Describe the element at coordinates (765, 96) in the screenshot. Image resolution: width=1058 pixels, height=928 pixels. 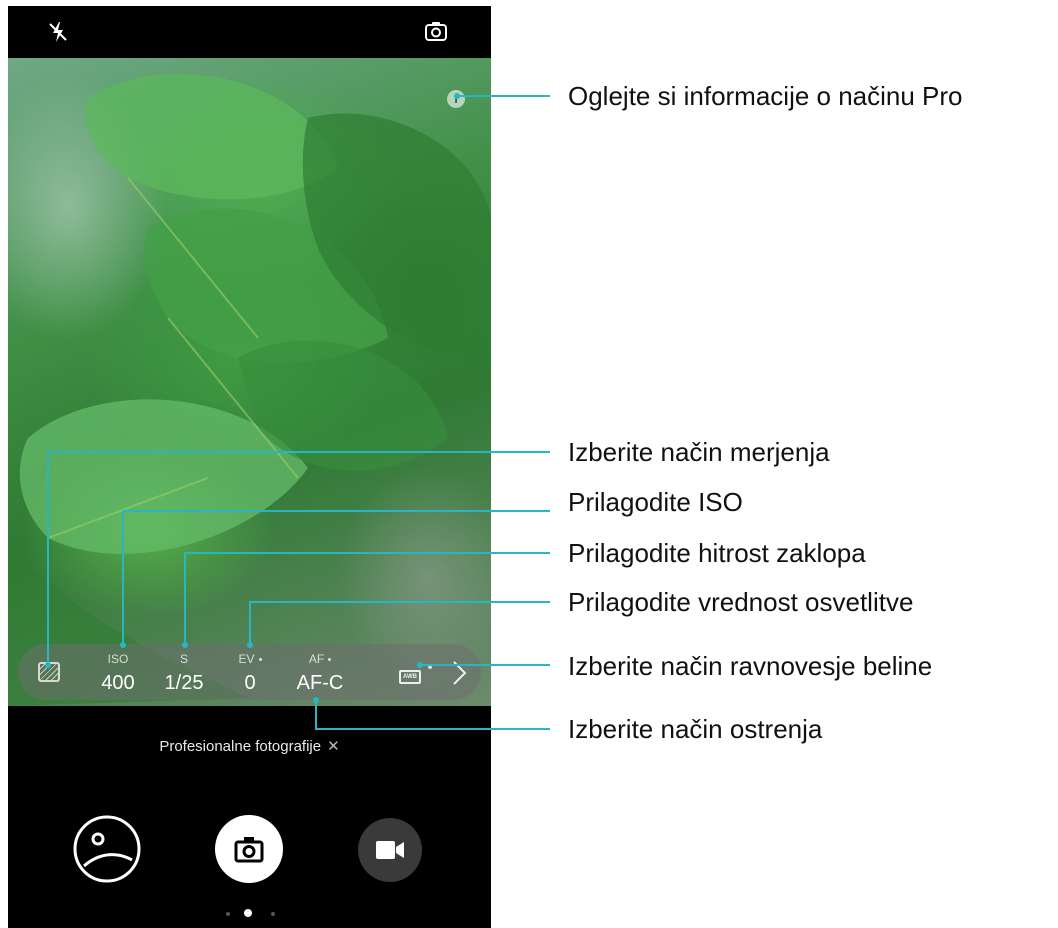
I see `callout-info: Oglejte si informacije o načinu Pro` at that location.